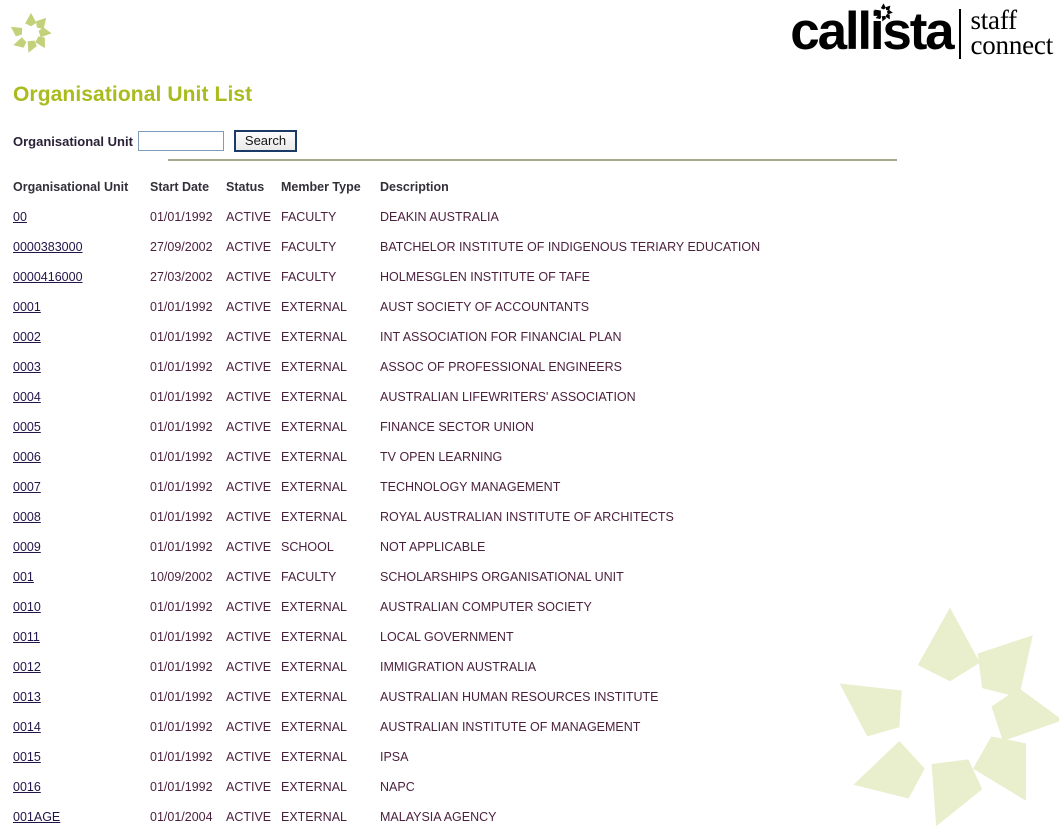 The width and height of the screenshot is (1059, 833). What do you see at coordinates (519, 697) in the screenshot?
I see `cell-description: AUSTRALIAN HUMAN RESOURCES INSTITUTE` at bounding box center [519, 697].